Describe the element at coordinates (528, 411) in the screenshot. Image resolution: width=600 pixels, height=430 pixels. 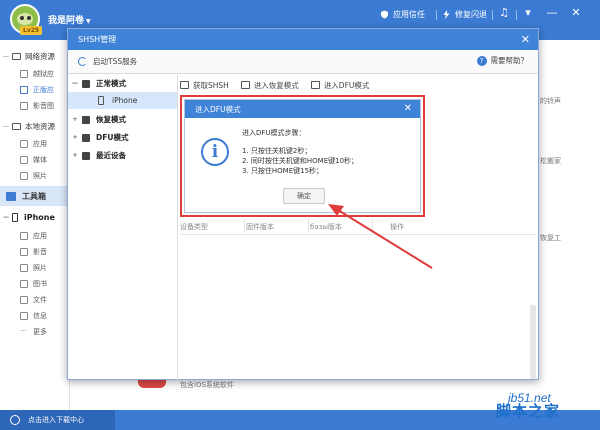
I see `watermark-name: 脚本之家` at that location.